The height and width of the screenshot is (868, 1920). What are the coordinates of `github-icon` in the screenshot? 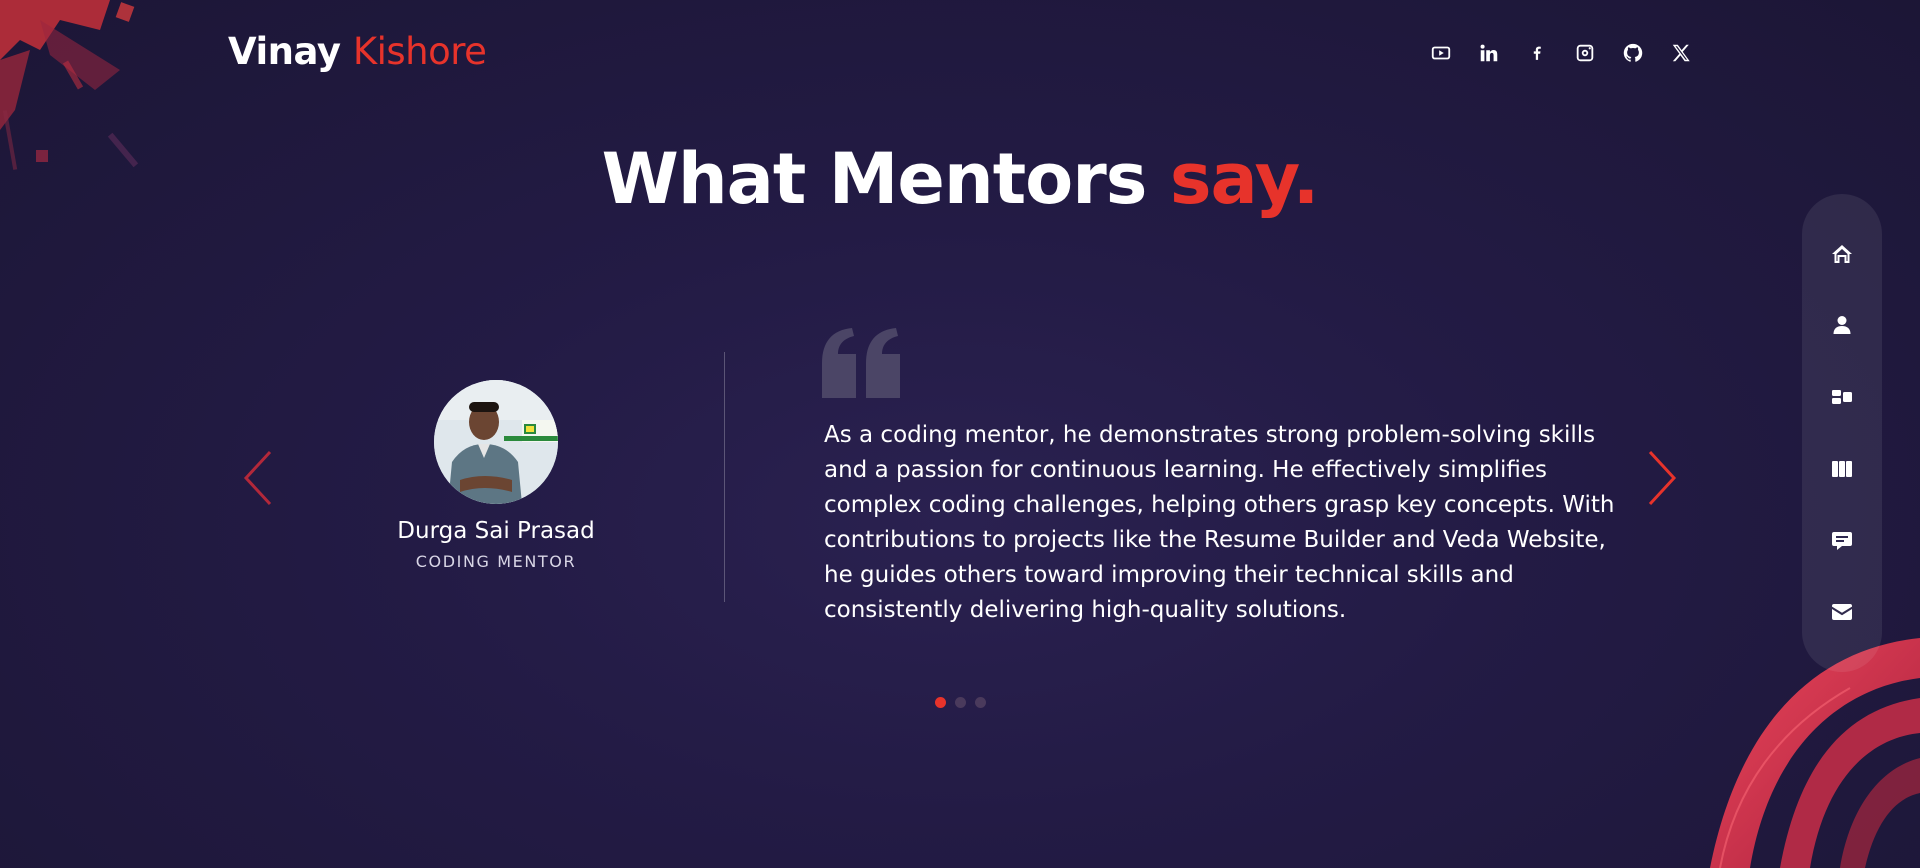 It's located at (1633, 53).